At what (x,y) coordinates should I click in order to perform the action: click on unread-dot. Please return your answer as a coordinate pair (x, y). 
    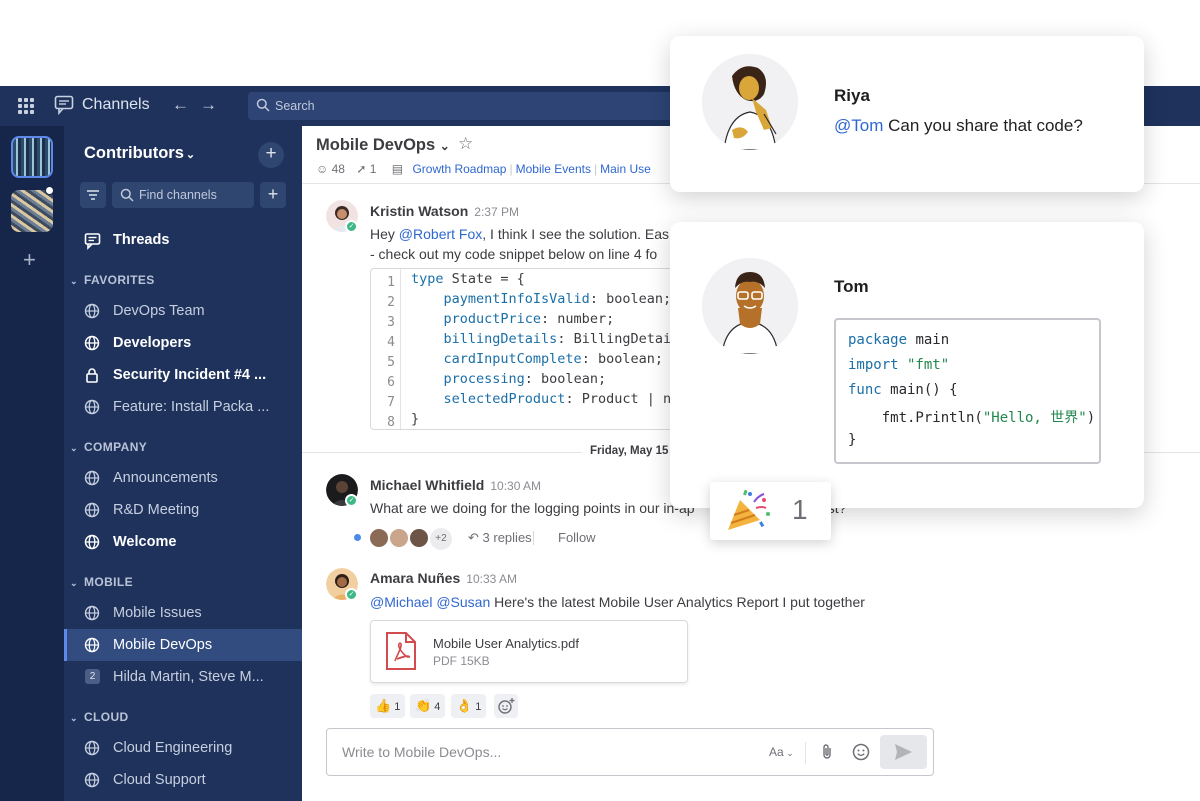
    Looking at the image, I should click on (357, 537).